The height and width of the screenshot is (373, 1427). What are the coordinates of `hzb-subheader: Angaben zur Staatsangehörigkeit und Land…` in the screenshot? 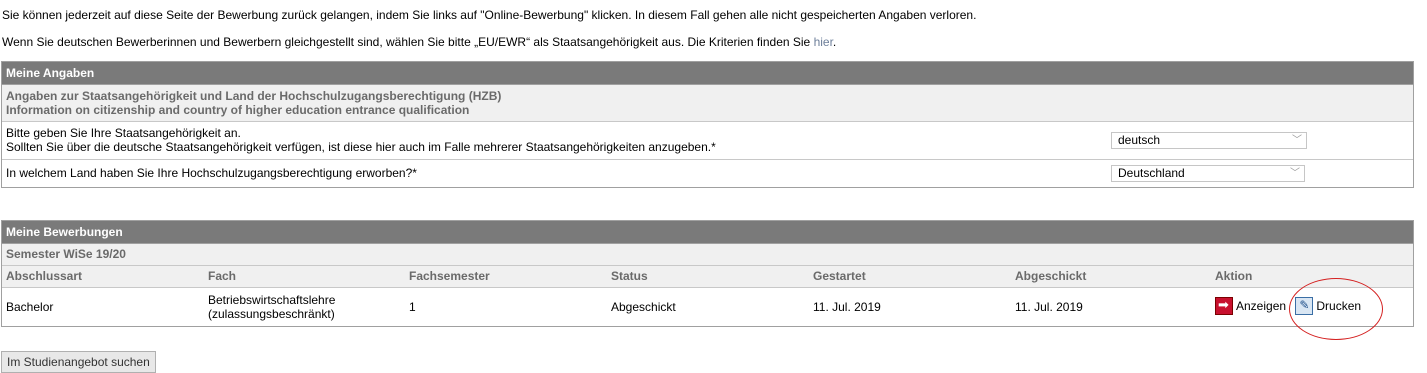 It's located at (707, 103).